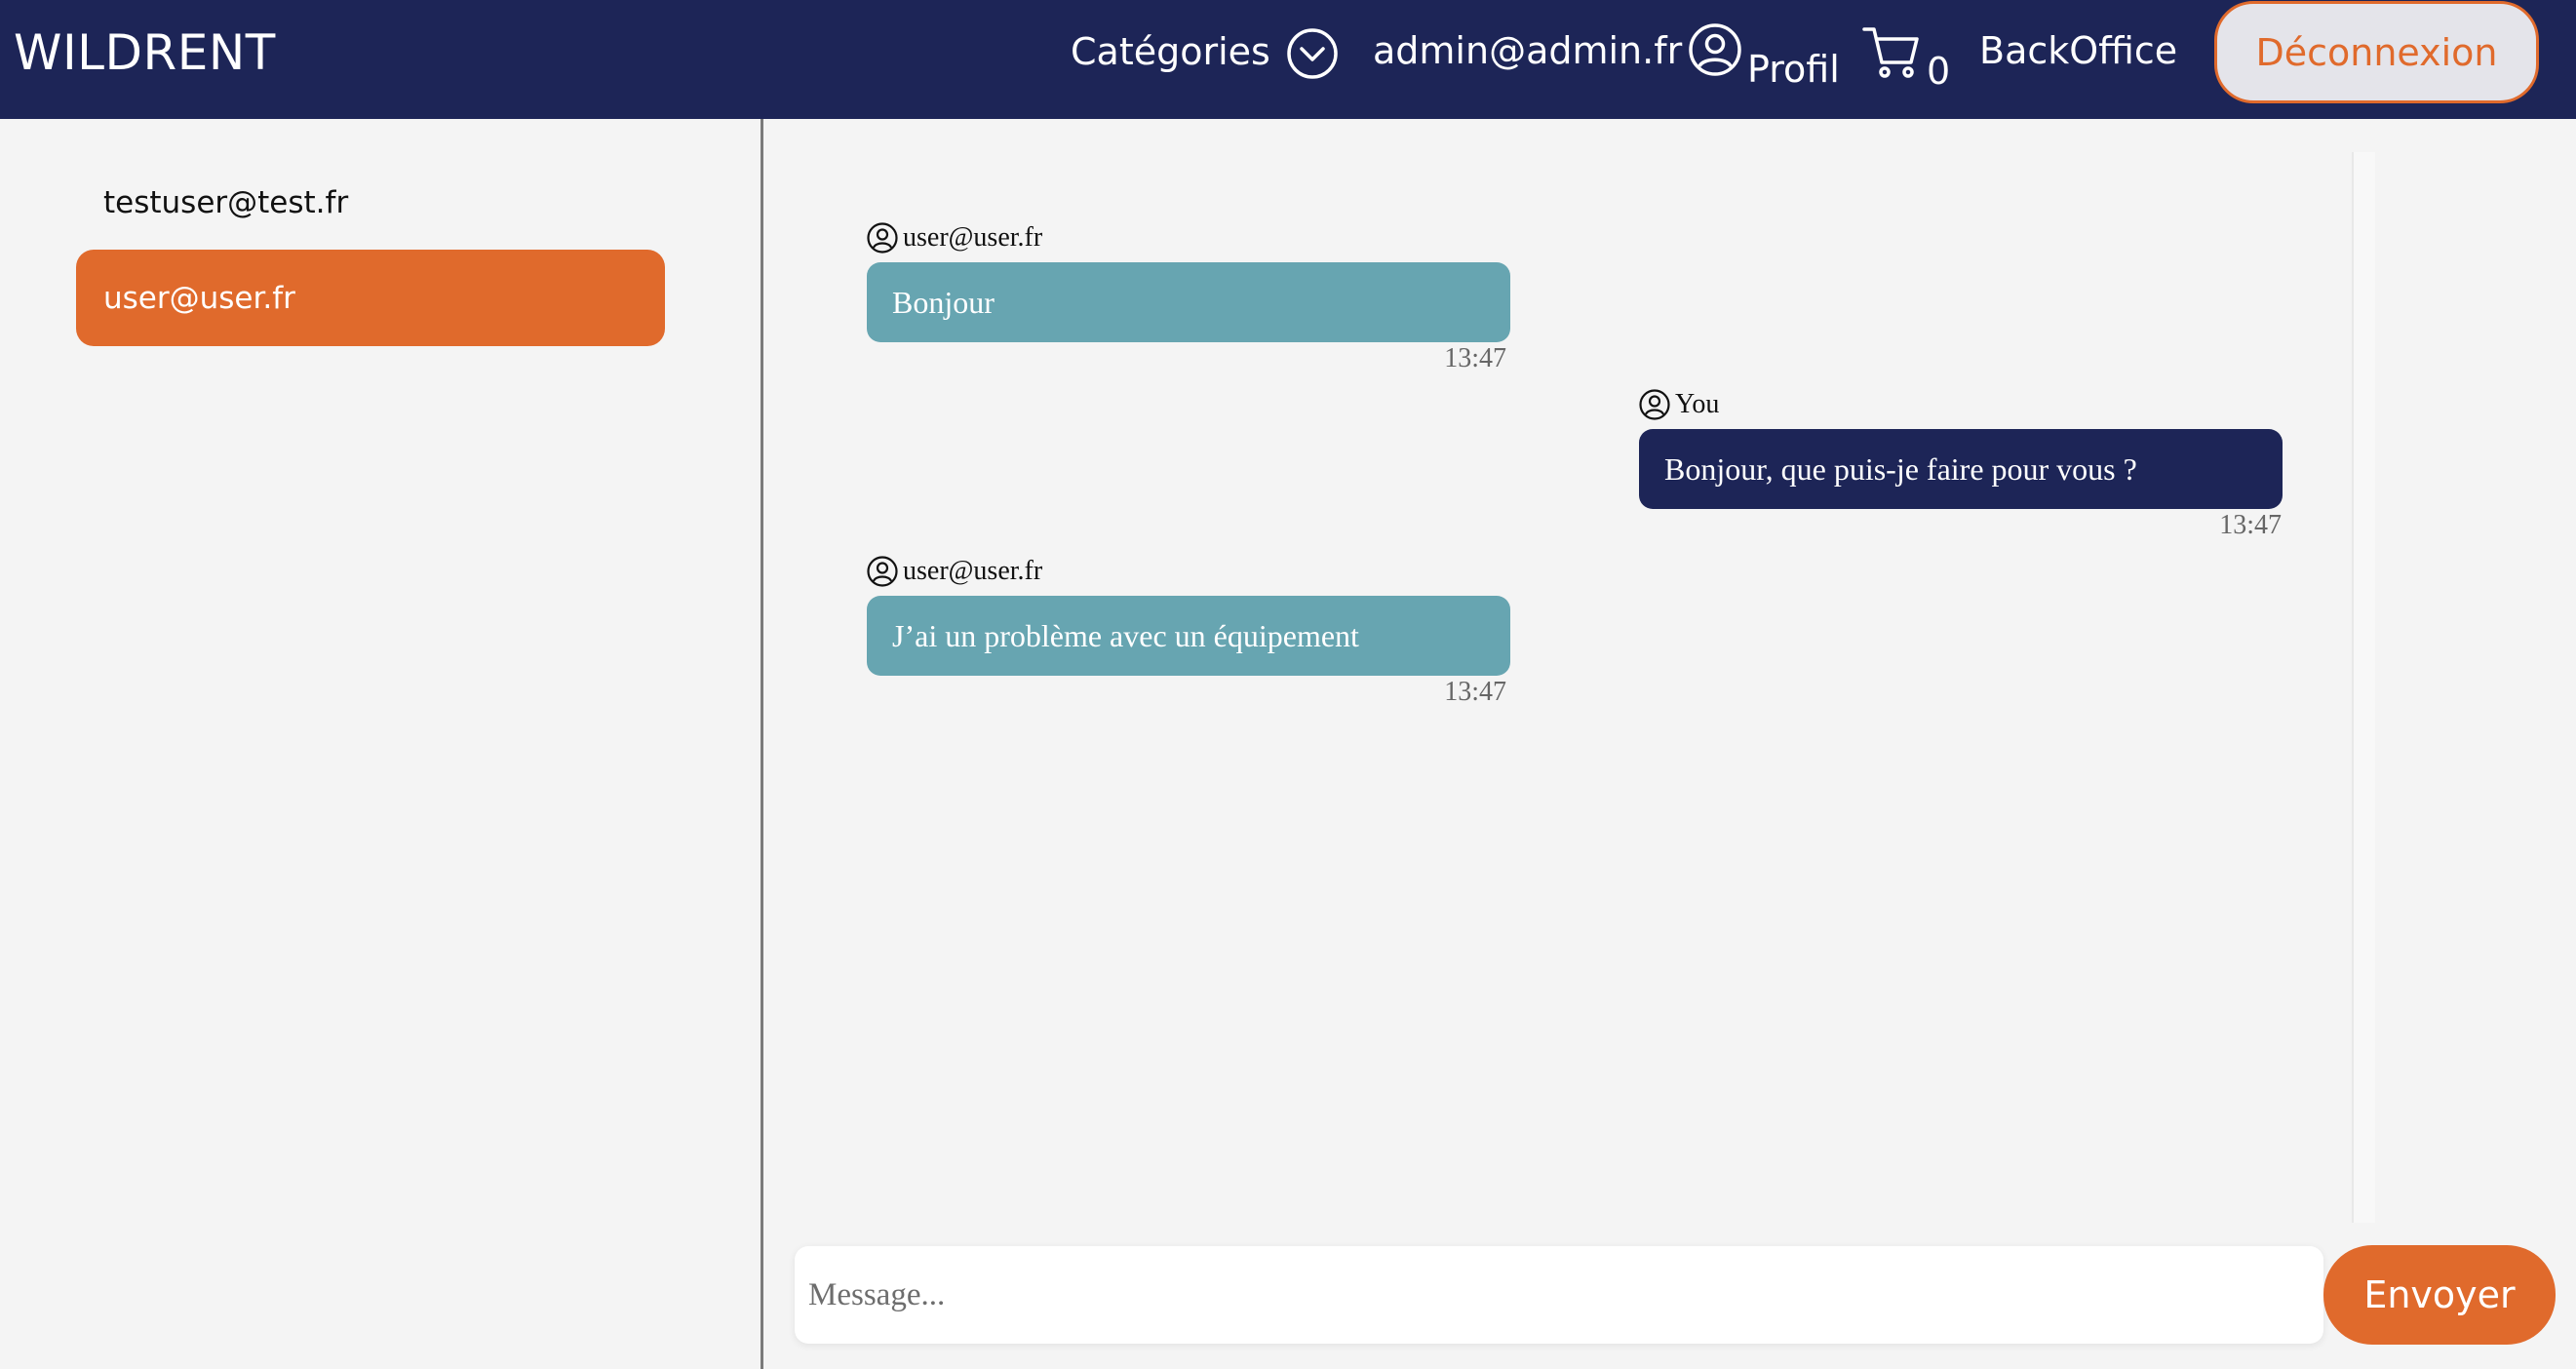  Describe the element at coordinates (1312, 54) in the screenshot. I see `chevron-down-circle-icon` at that location.